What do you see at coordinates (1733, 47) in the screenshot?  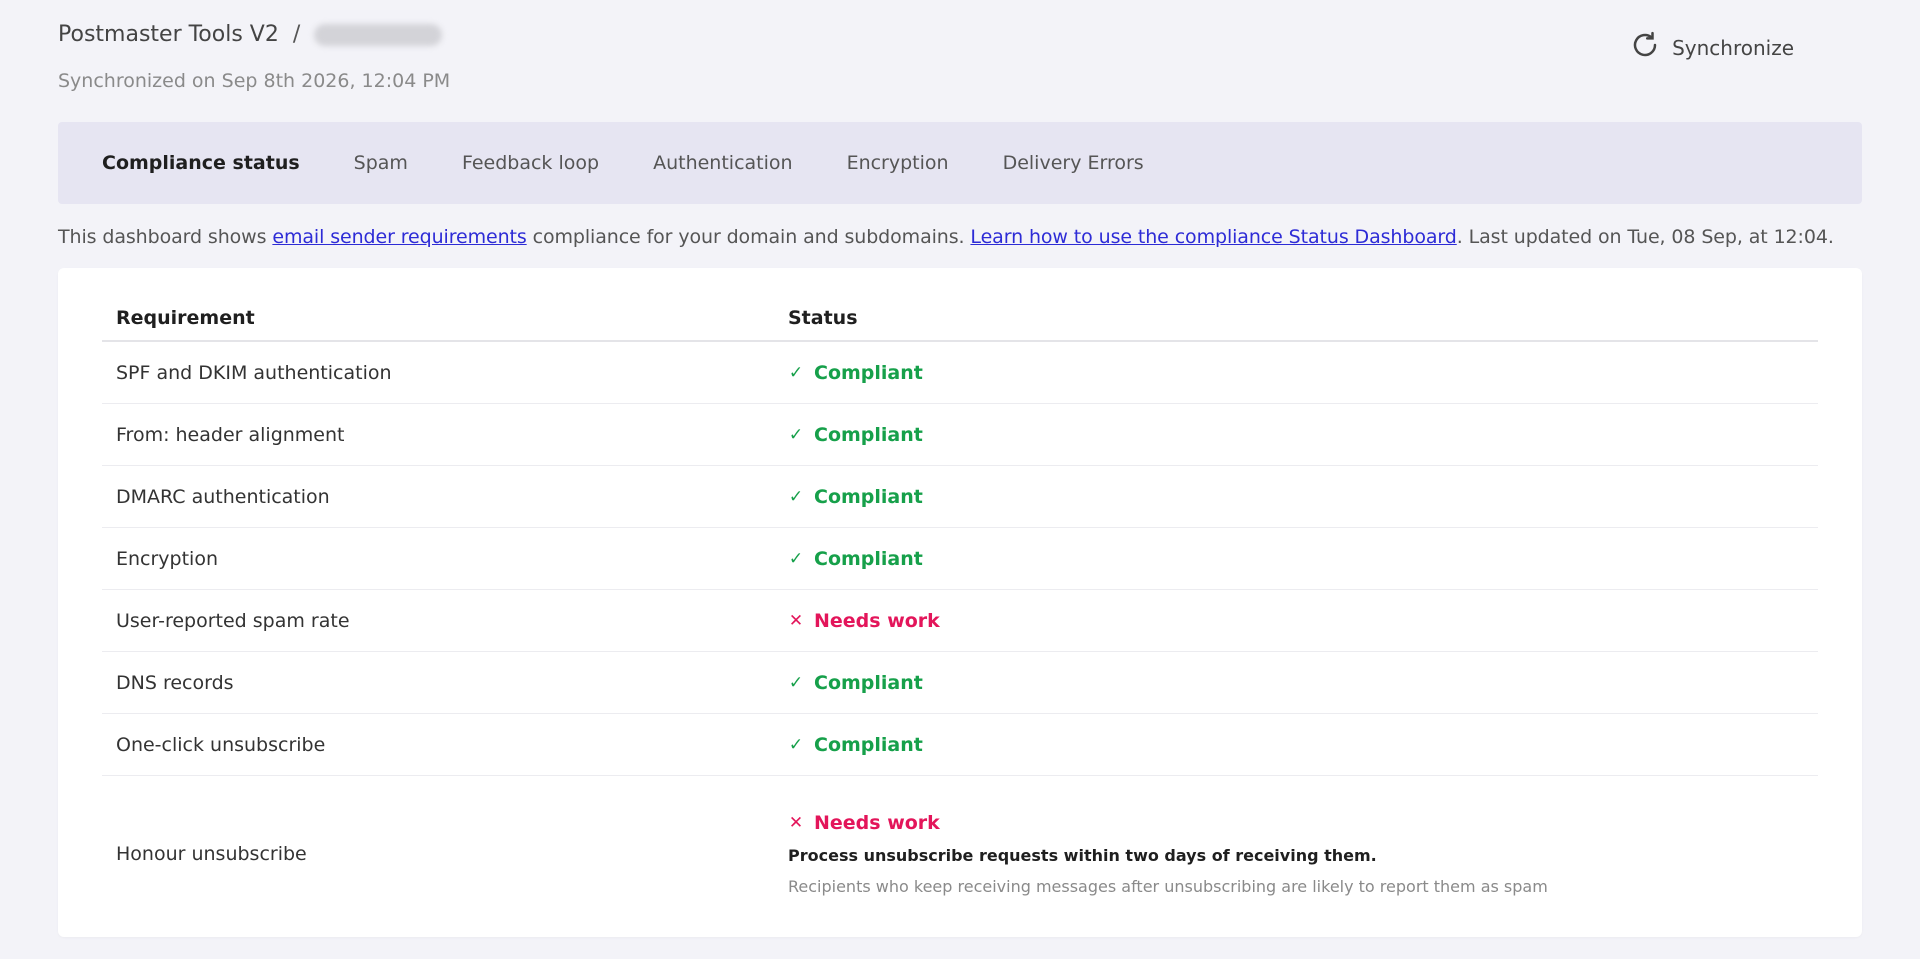 I see `synchronize-label: Synchronize` at bounding box center [1733, 47].